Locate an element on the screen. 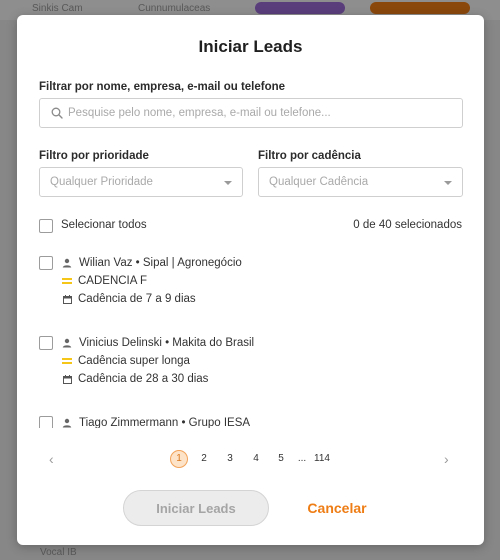 The width and height of the screenshot is (500, 560). page-button-4: 4 is located at coordinates (256, 459).